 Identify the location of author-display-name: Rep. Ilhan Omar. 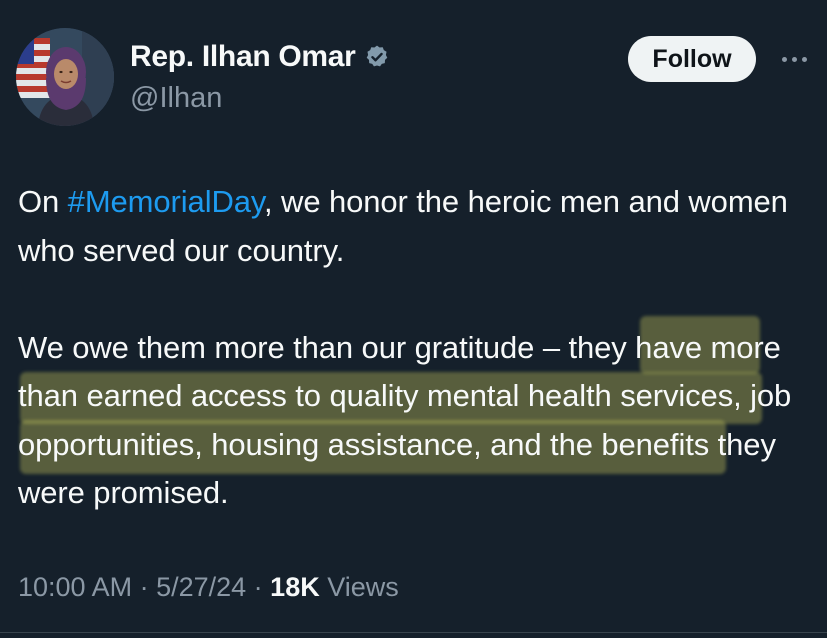
(243, 57).